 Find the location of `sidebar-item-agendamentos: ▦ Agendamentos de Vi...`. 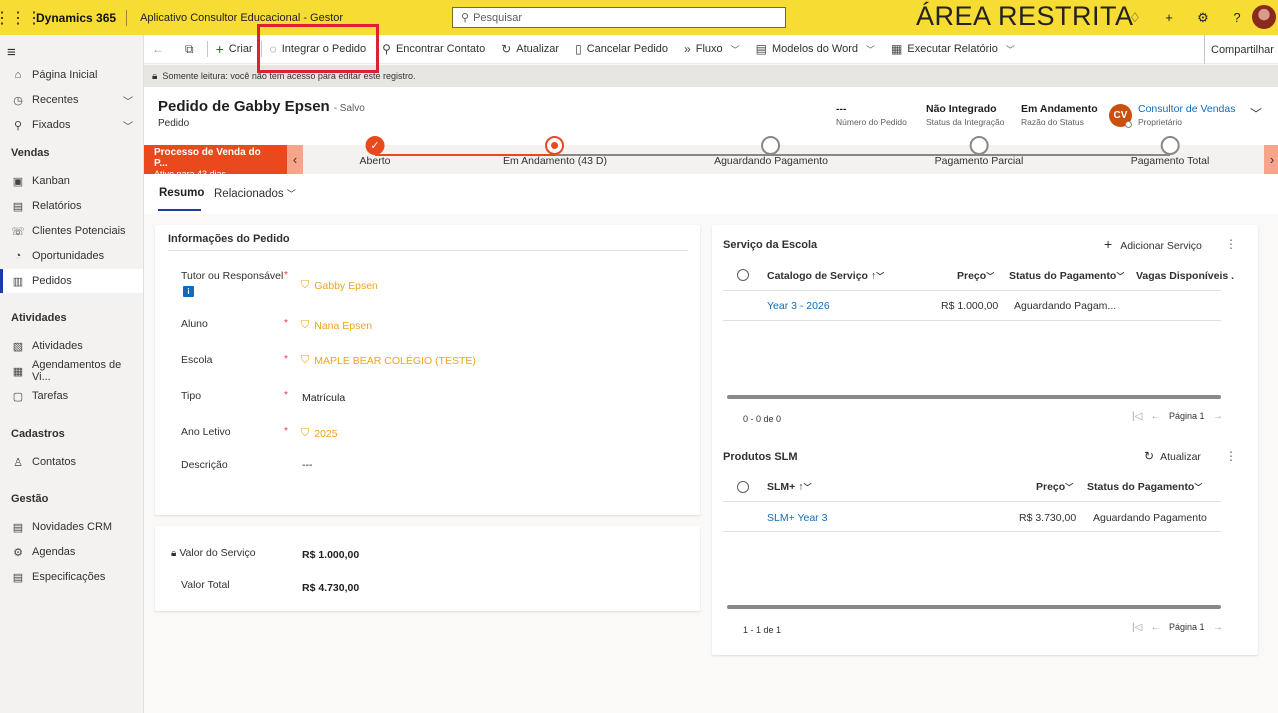

sidebar-item-agendamentos: ▦ Agendamentos de Vi... is located at coordinates (71, 371).